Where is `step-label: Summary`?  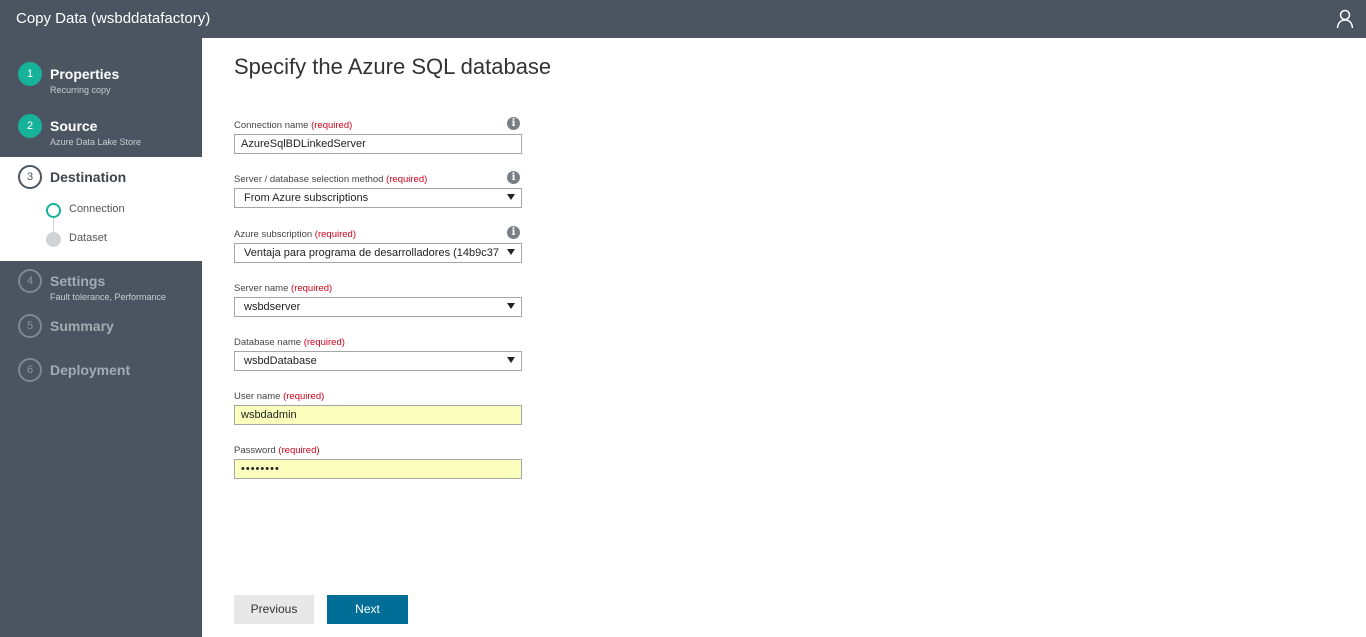
step-label: Summary is located at coordinates (82, 326).